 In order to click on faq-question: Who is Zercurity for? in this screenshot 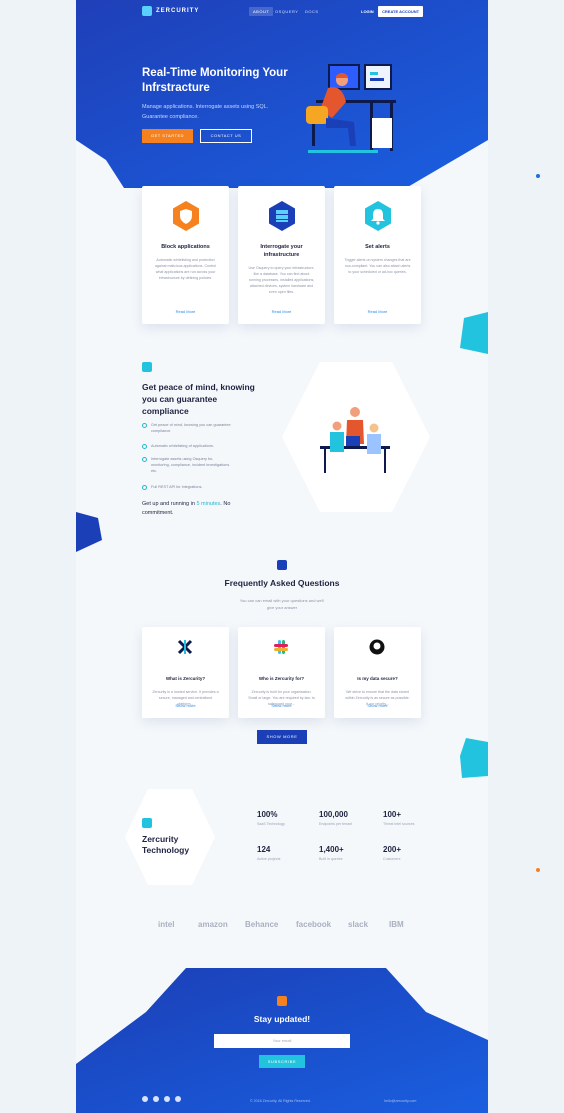, I will do `click(281, 678)`.